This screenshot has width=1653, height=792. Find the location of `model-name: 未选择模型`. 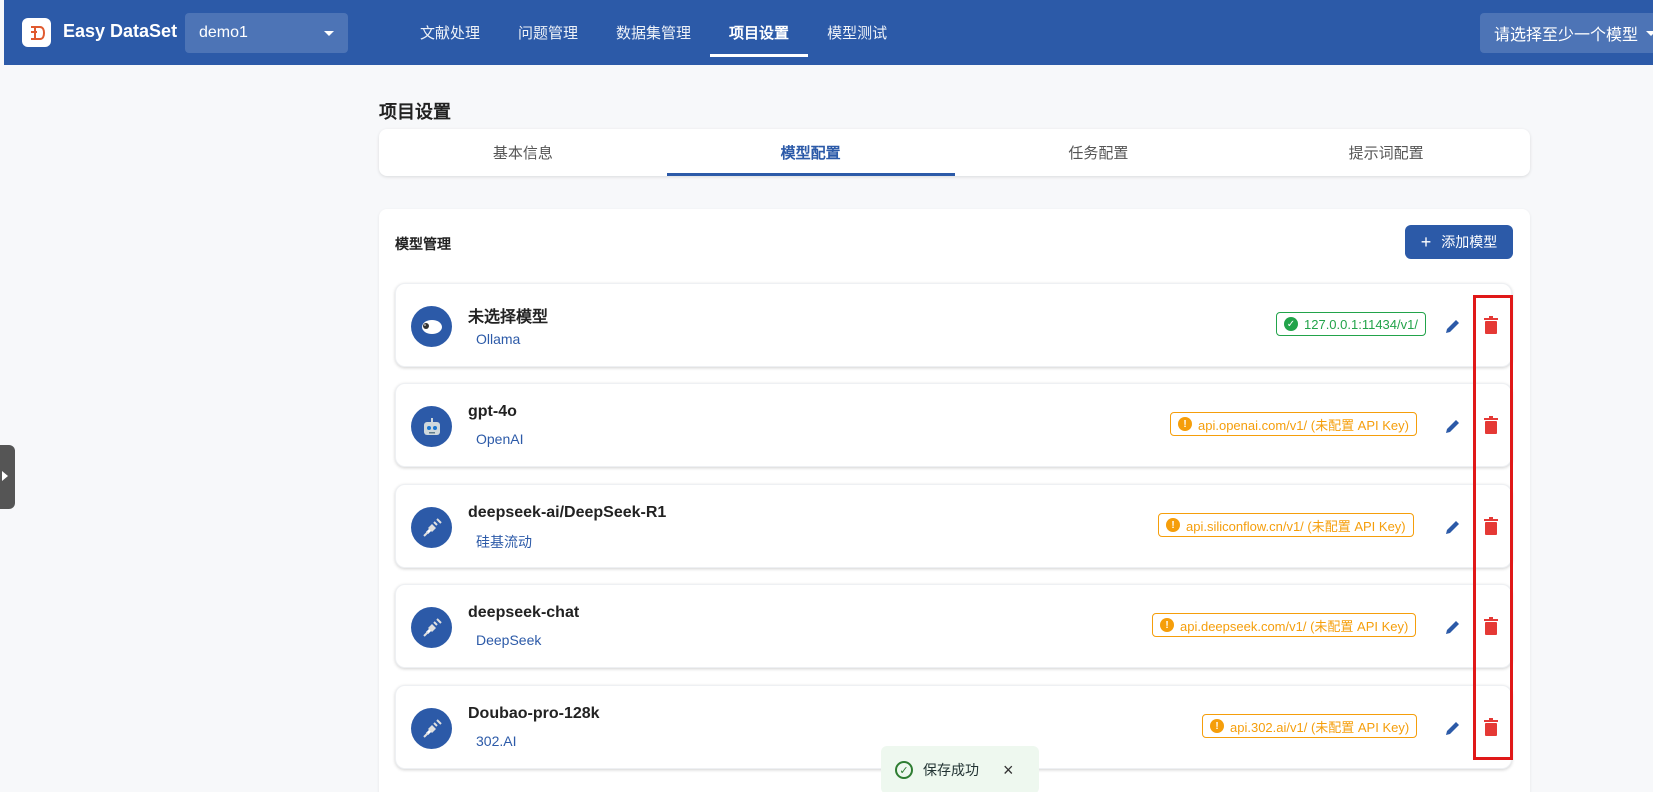

model-name: 未选择模型 is located at coordinates (508, 317).